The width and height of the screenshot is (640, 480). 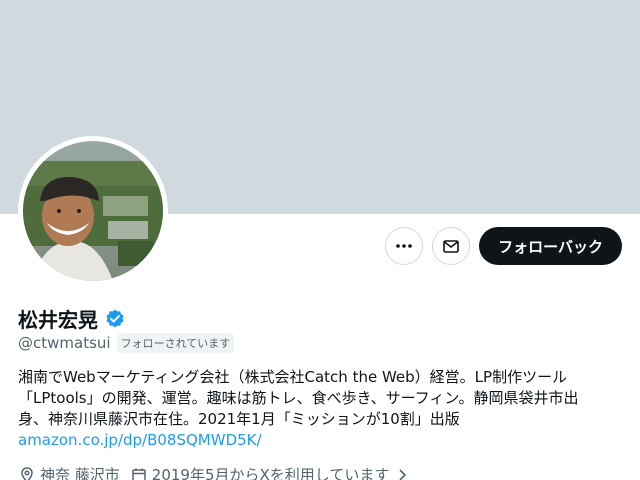 What do you see at coordinates (403, 474) in the screenshot?
I see `chevron-right-icon` at bounding box center [403, 474].